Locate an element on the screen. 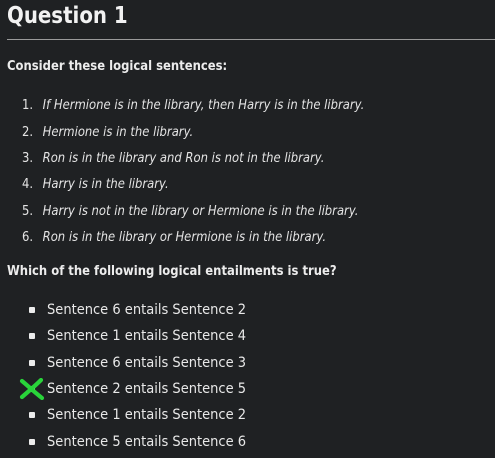 This screenshot has height=458, width=495. option-label: Sentence 1 entails Sentence 2 is located at coordinates (147, 415).